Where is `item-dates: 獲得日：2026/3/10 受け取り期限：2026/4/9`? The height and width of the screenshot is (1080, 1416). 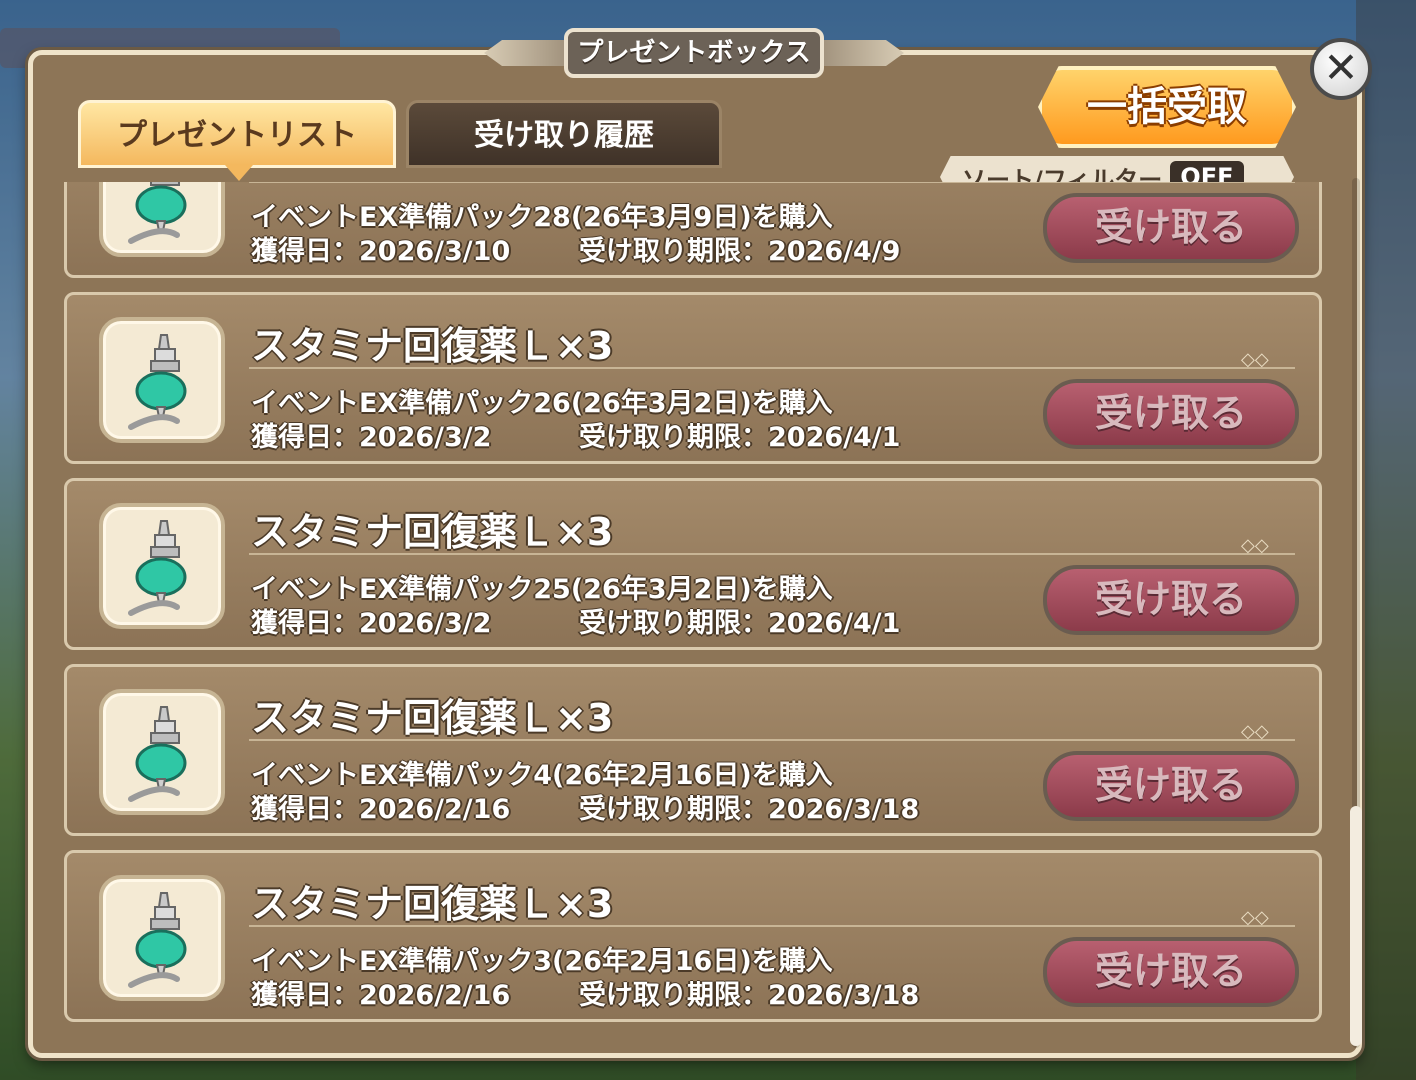 item-dates: 獲得日：2026/3/10 受け取り期限：2026/4/9 is located at coordinates (575, 248).